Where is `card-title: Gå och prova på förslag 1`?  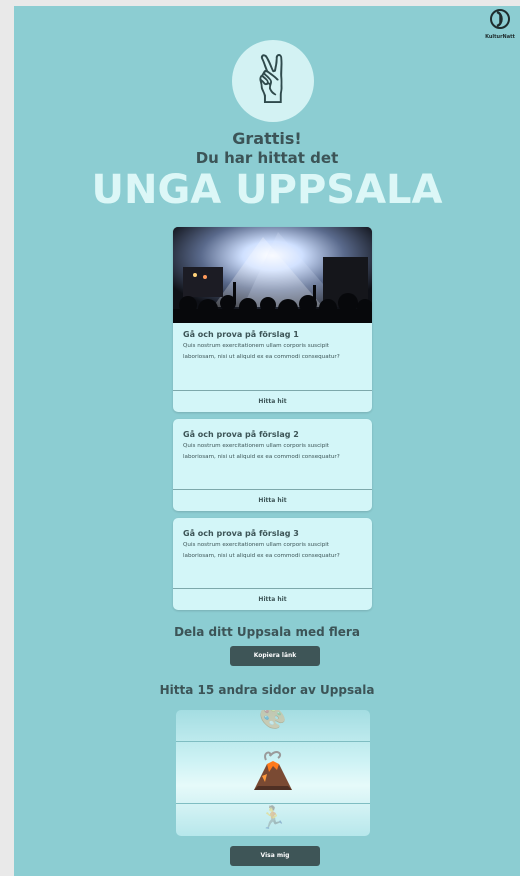 card-title: Gå och prova på förslag 1 is located at coordinates (241, 334).